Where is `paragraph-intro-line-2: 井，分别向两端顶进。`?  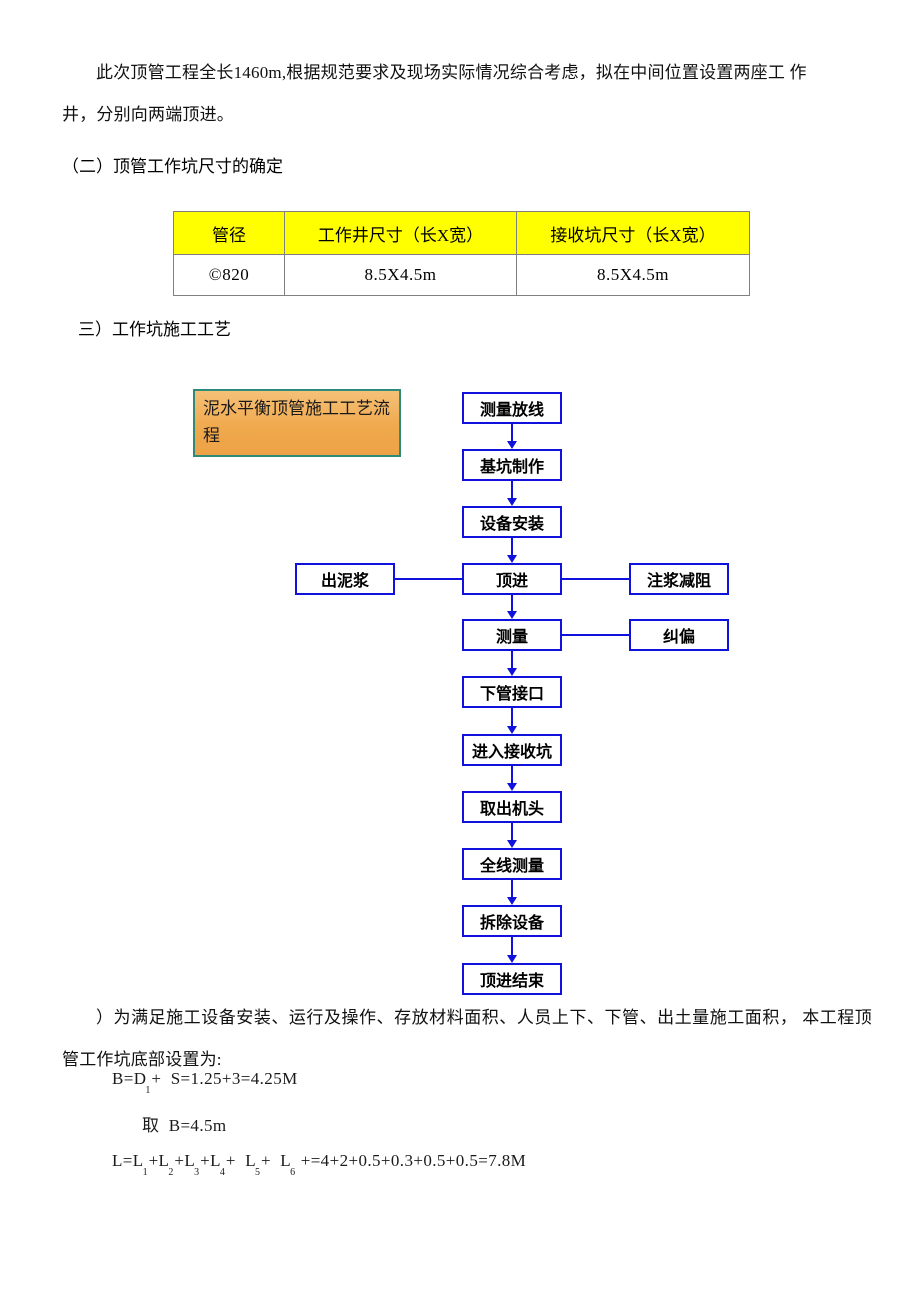 paragraph-intro-line-2: 井，分别向两端顶进。 is located at coordinates (148, 114).